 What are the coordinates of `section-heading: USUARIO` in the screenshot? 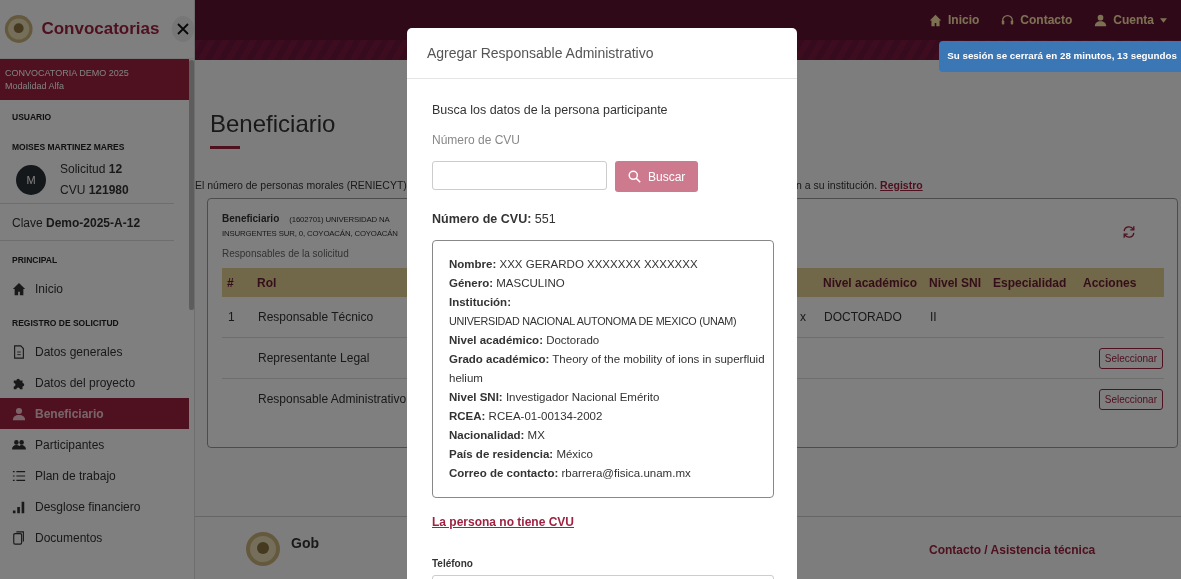 It's located at (32, 117).